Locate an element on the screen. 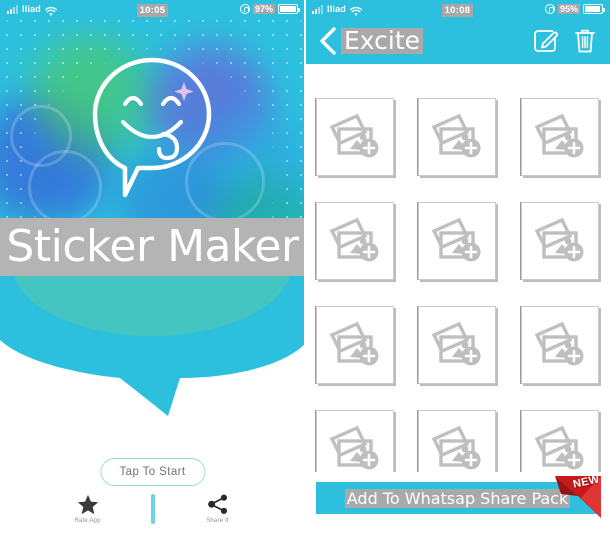  speech-bubble-smiley-icon is located at coordinates (152, 127).